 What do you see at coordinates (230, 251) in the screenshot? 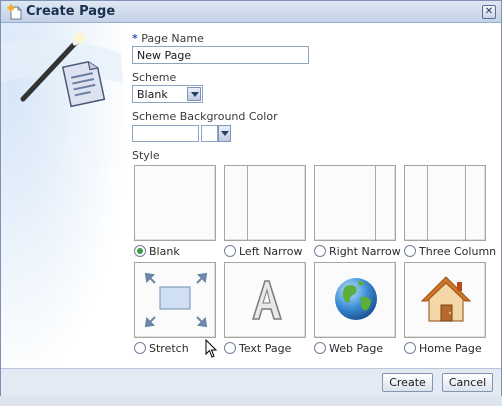
I see `radio-left-narrow` at bounding box center [230, 251].